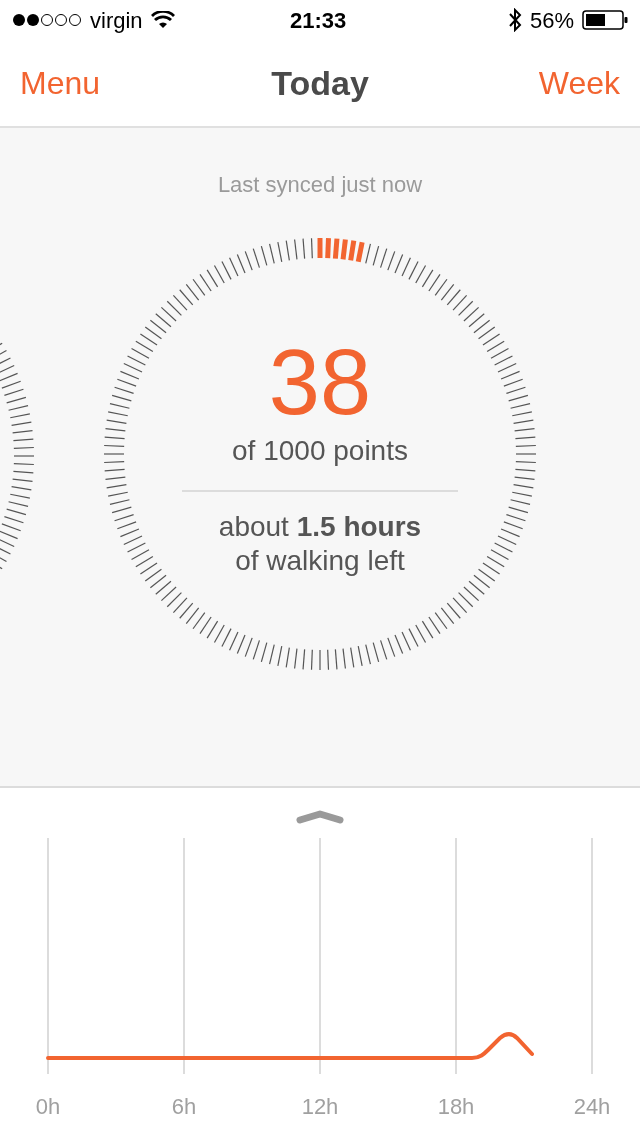 This screenshot has width=640, height=1136. Describe the element at coordinates (320, 185) in the screenshot. I see `sync-status: Last synced just now` at that location.